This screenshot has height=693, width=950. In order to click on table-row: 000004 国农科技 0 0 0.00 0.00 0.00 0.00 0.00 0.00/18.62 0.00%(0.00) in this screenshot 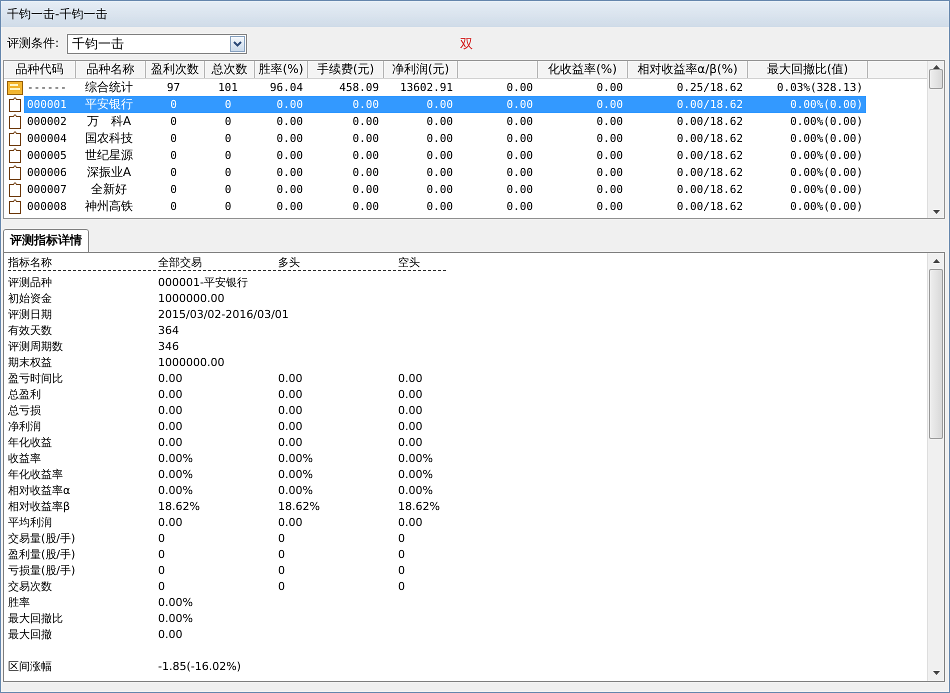, I will do `click(445, 138)`.